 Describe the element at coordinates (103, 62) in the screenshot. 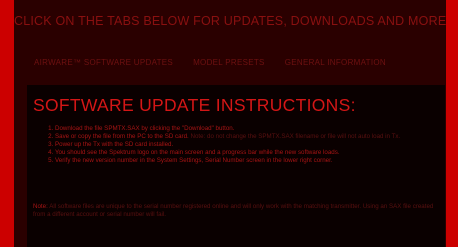

I see `tab-software-updates: AIRWARE™ SOFTWARE UPDATES` at that location.